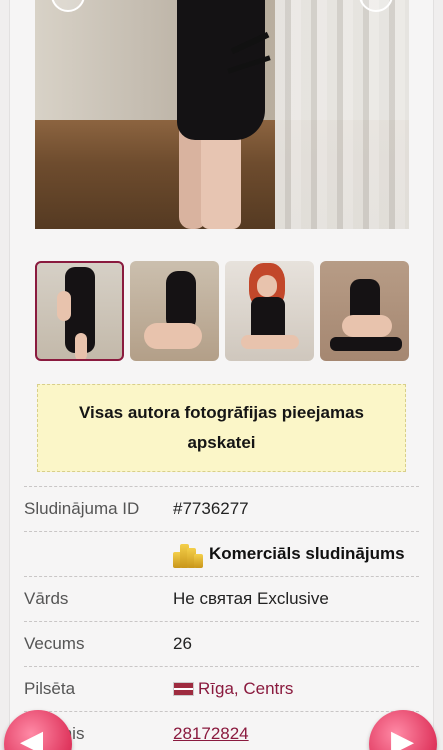 This screenshot has height=750, width=443. What do you see at coordinates (222, 311) in the screenshot?
I see `thumbnail-strip` at bounding box center [222, 311].